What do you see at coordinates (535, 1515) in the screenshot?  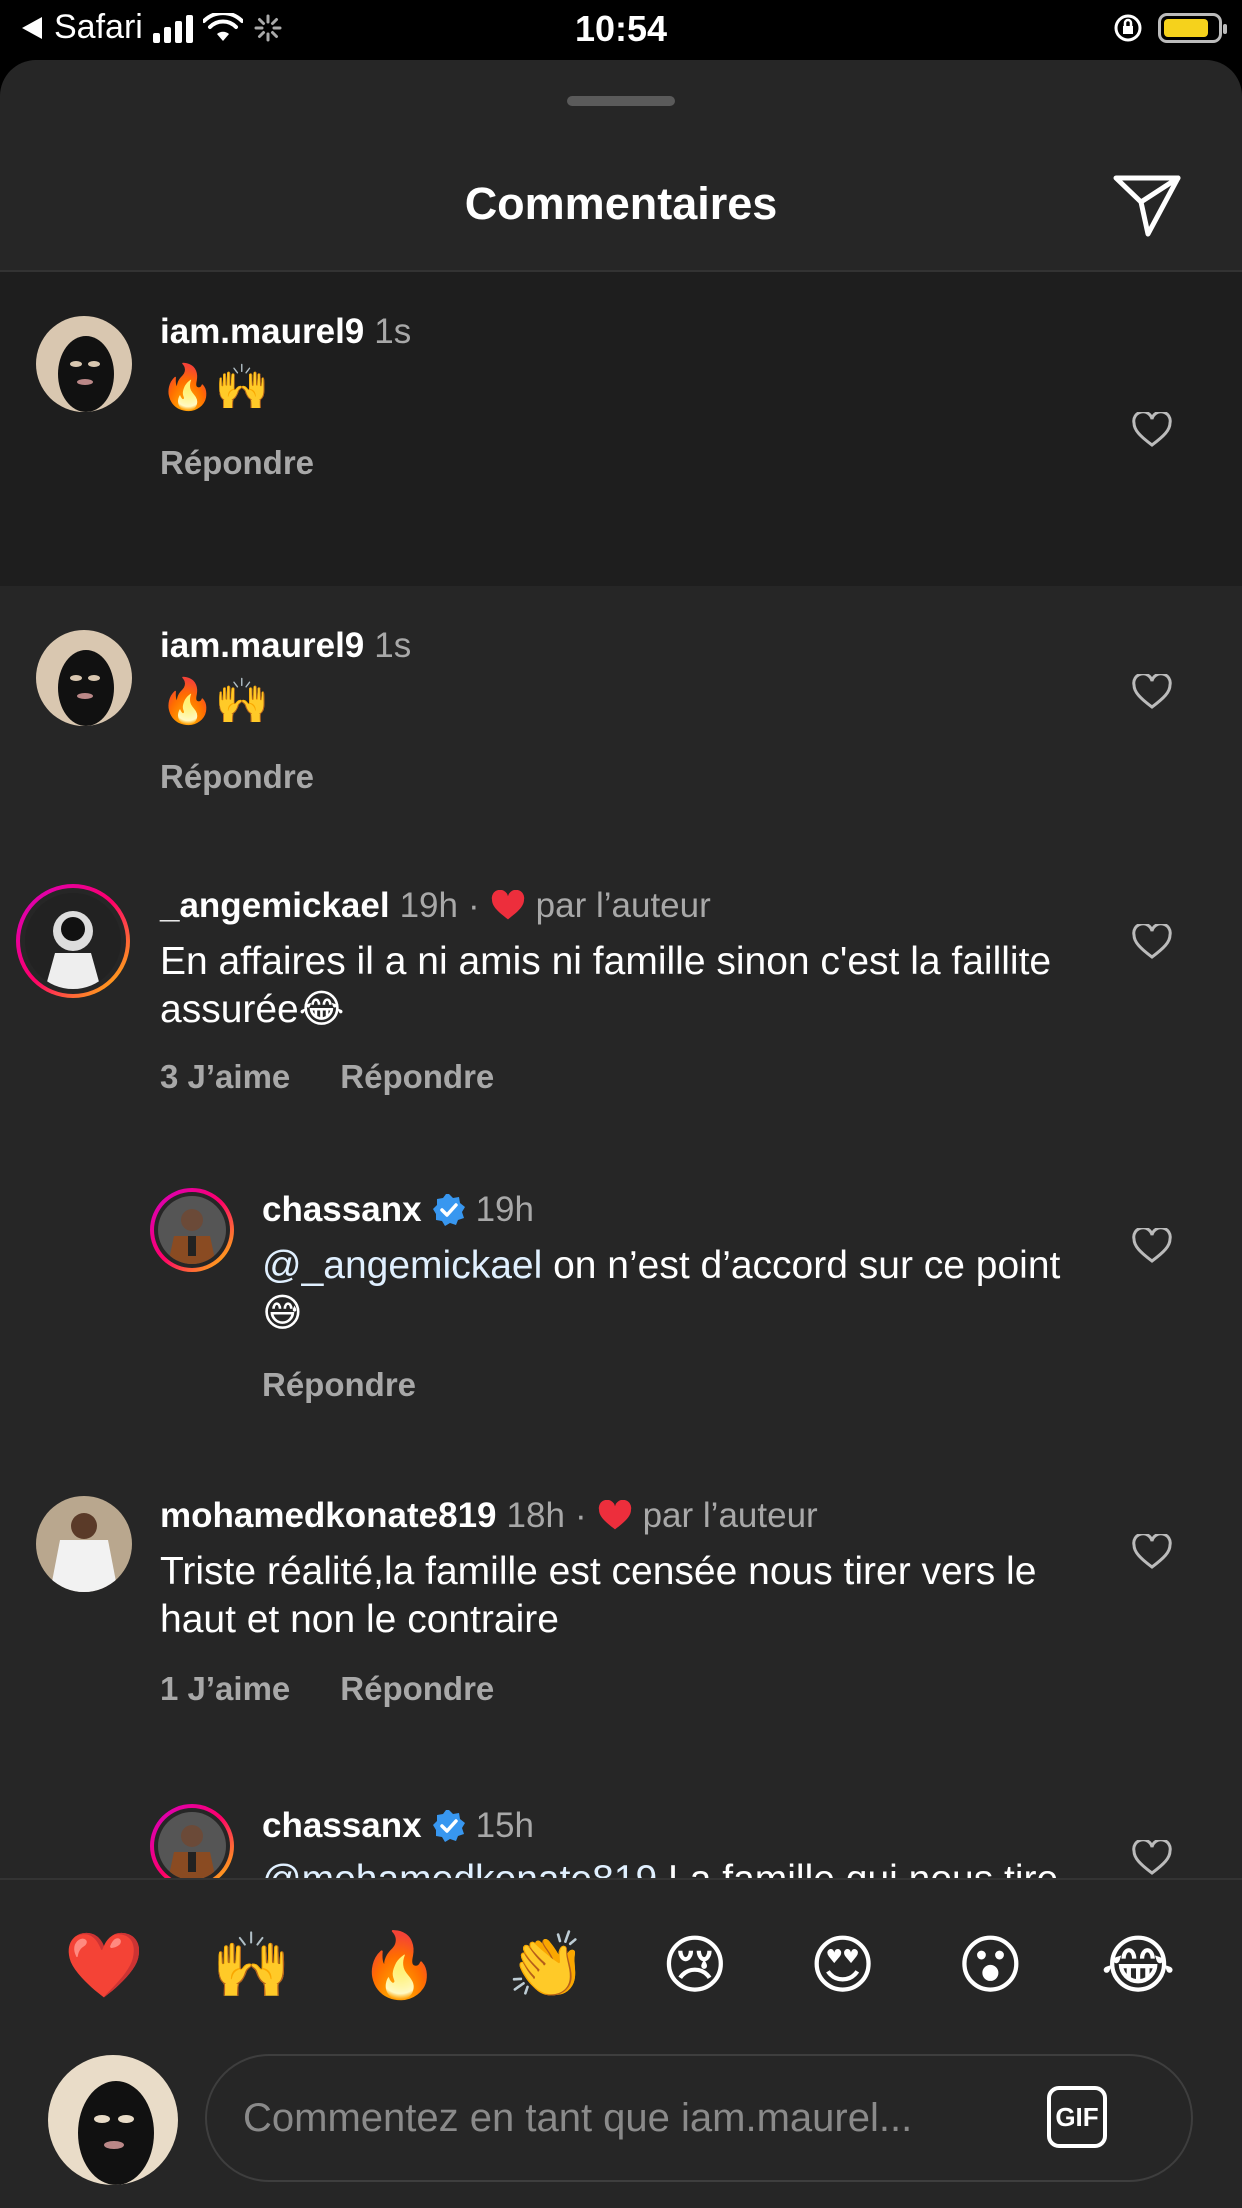 I see `timestamp: 18h` at bounding box center [535, 1515].